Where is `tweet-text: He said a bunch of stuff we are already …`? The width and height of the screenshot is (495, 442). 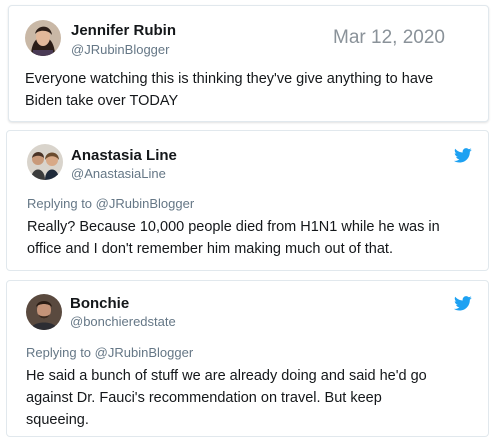
tweet-text: He said a bunch of stuff we are already … is located at coordinates (253, 398).